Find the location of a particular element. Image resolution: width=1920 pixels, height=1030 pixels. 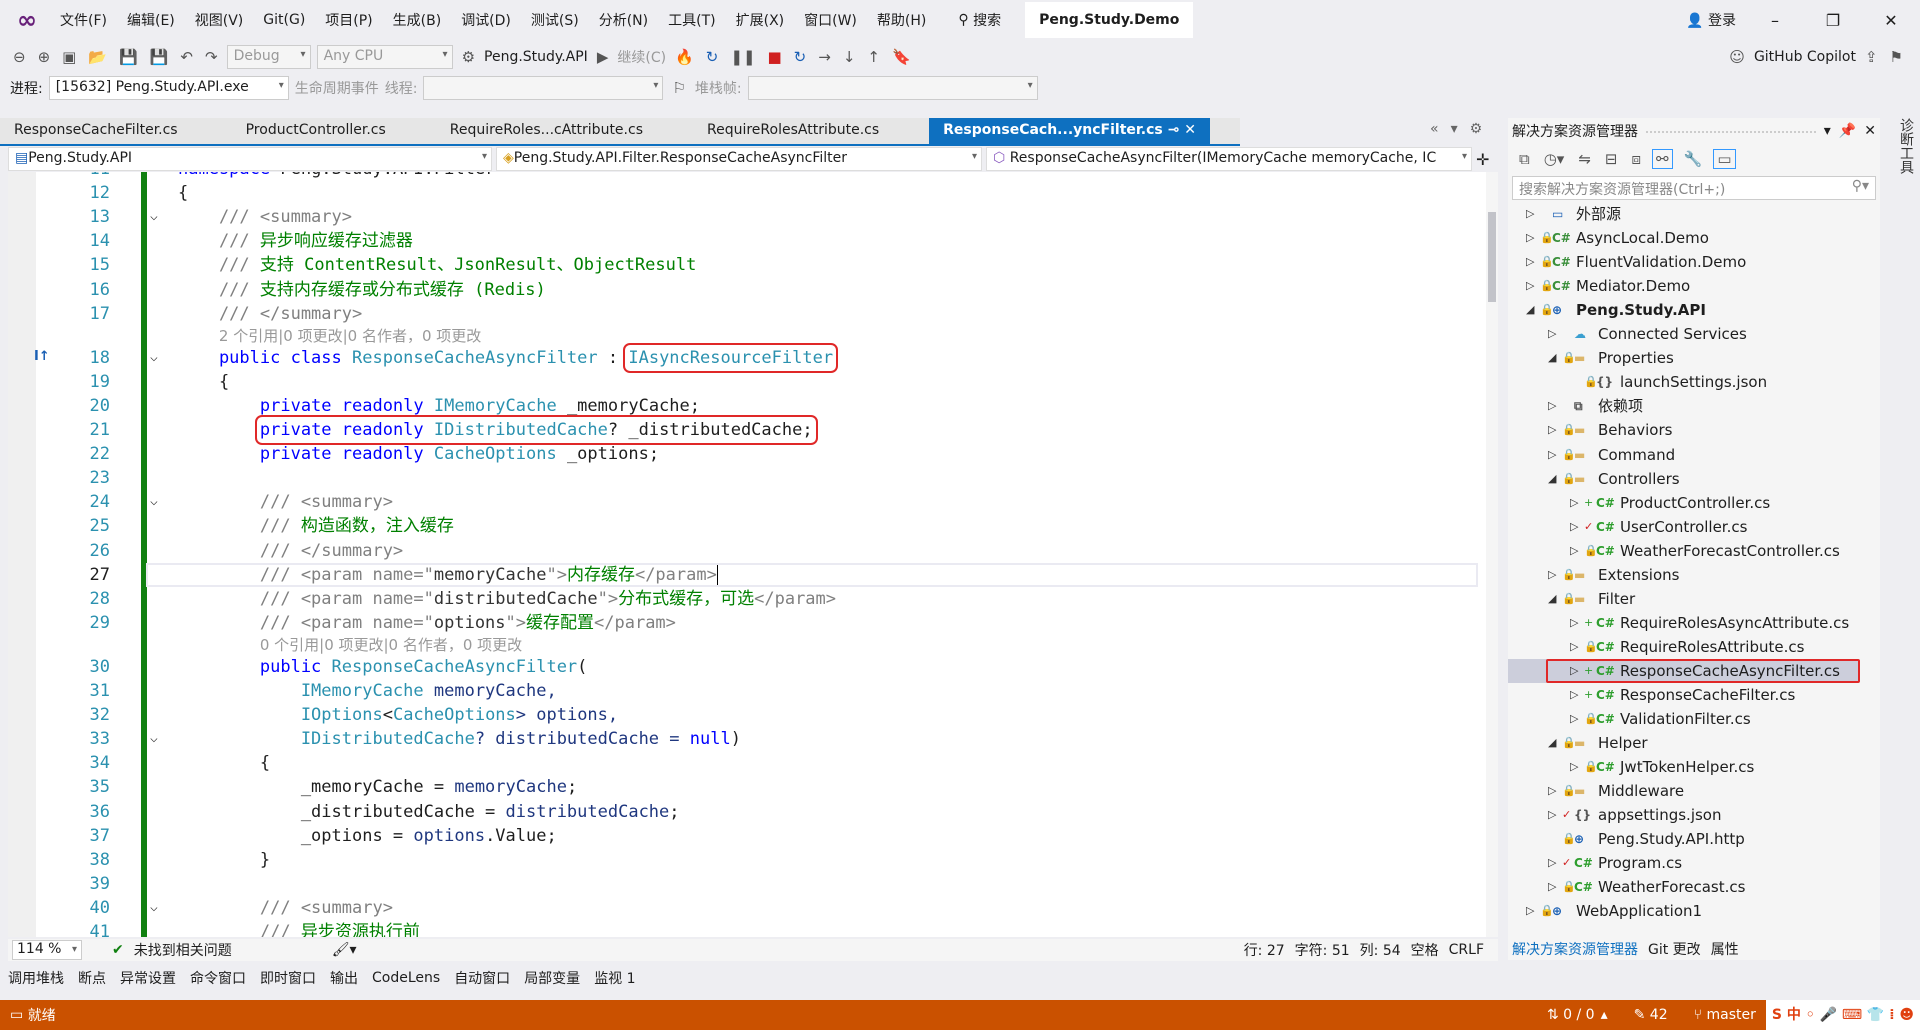

stack-frame-select is located at coordinates (892, 88).